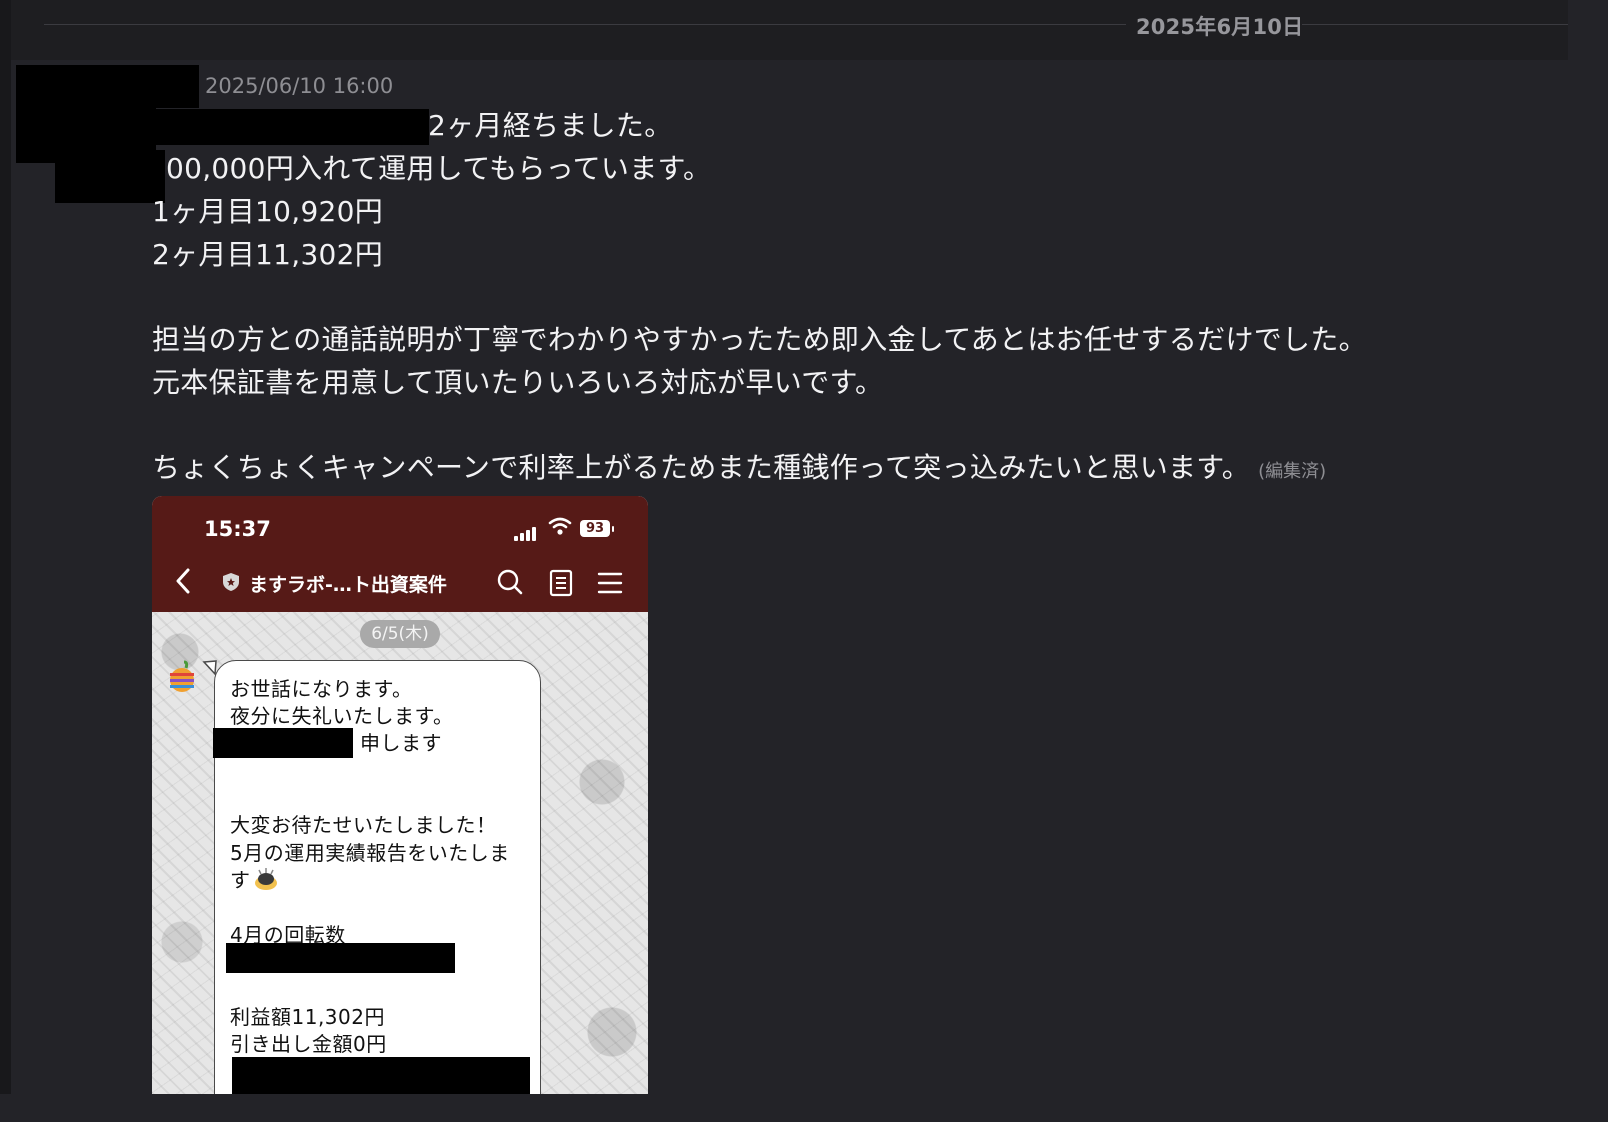  Describe the element at coordinates (550, 125) in the screenshot. I see `message-line-1: 2ヶ月経ちました。` at that location.